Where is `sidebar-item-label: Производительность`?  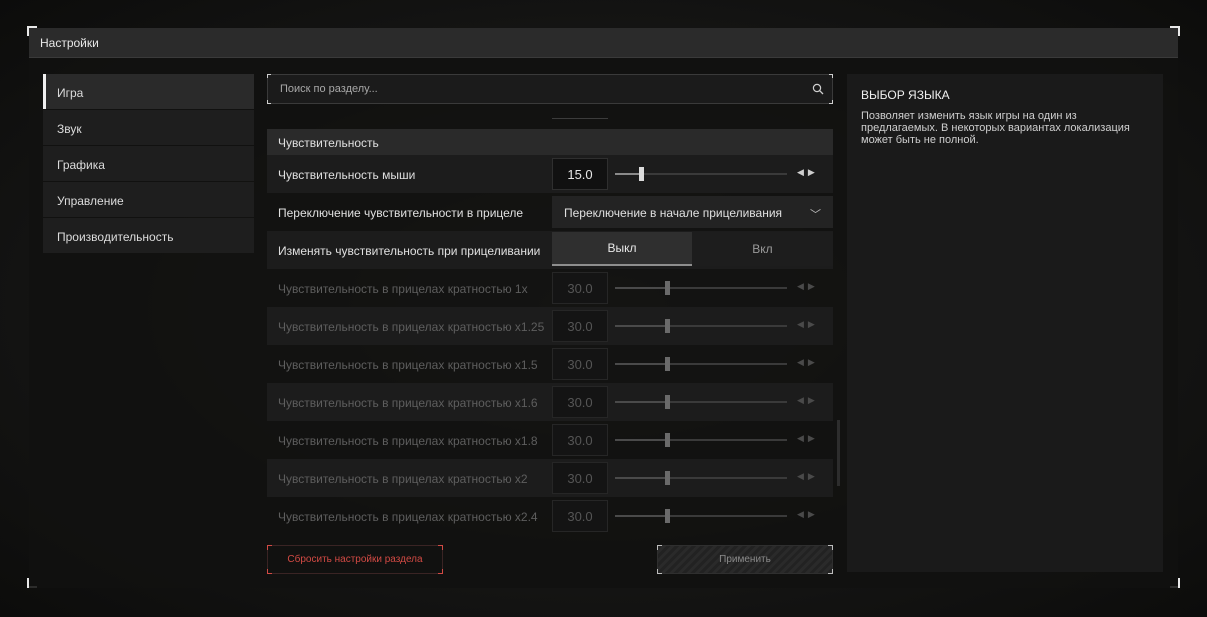 sidebar-item-label: Производительность is located at coordinates (115, 237).